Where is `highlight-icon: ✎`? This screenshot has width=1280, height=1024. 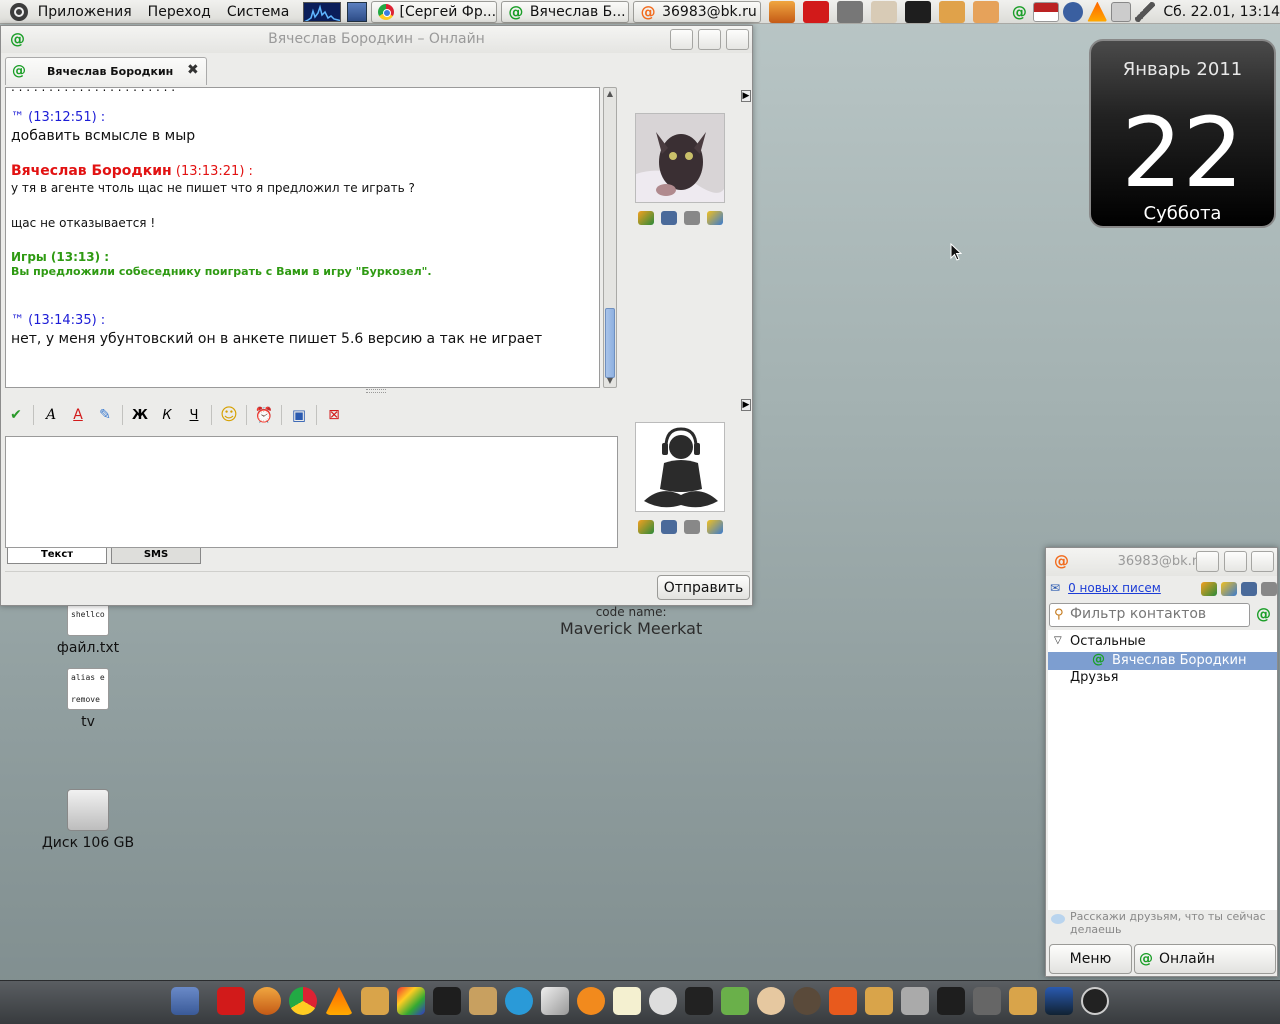 highlight-icon: ✎ is located at coordinates (105, 415).